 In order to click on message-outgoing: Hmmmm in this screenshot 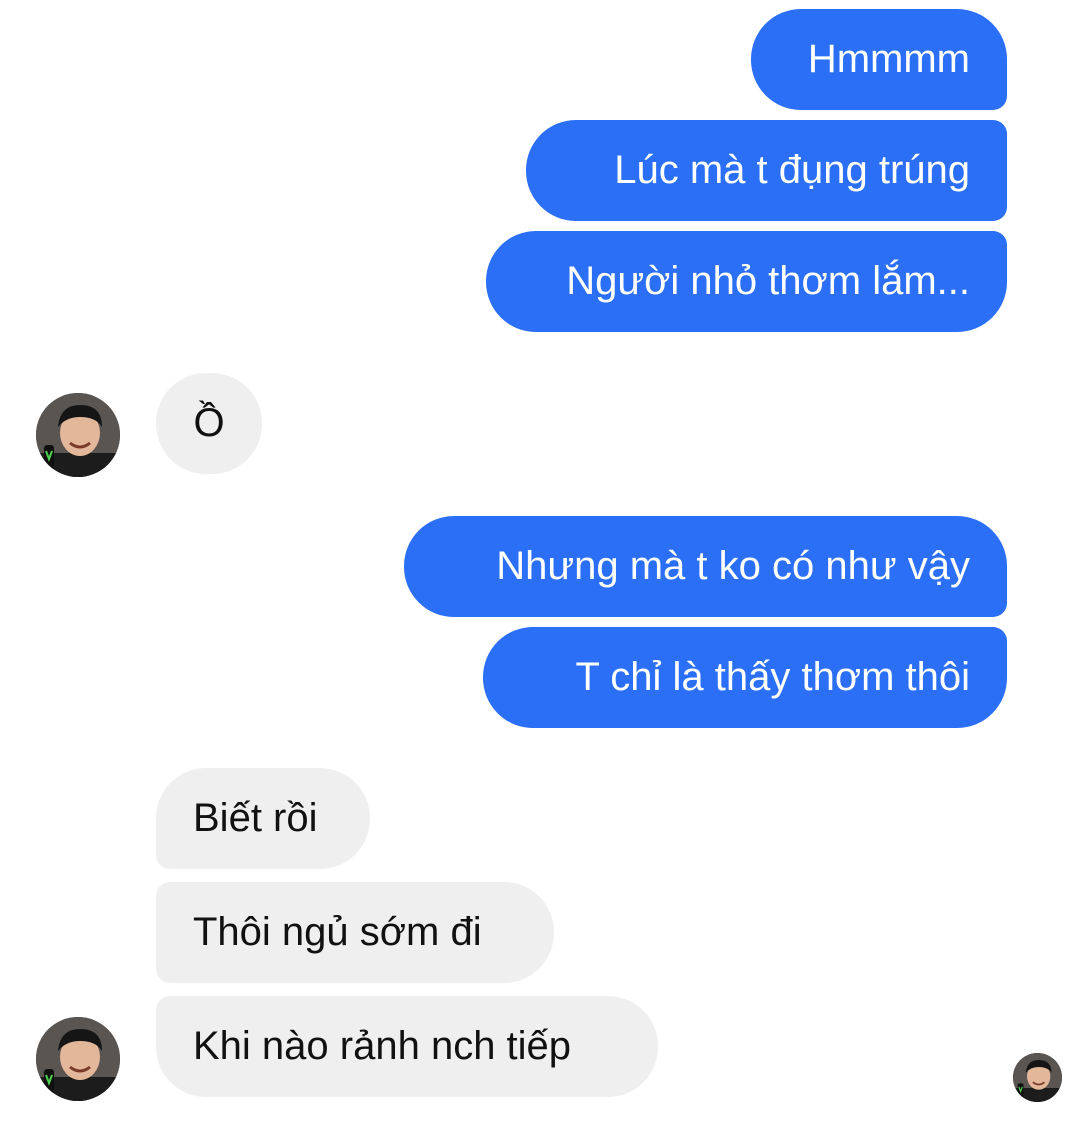, I will do `click(879, 59)`.